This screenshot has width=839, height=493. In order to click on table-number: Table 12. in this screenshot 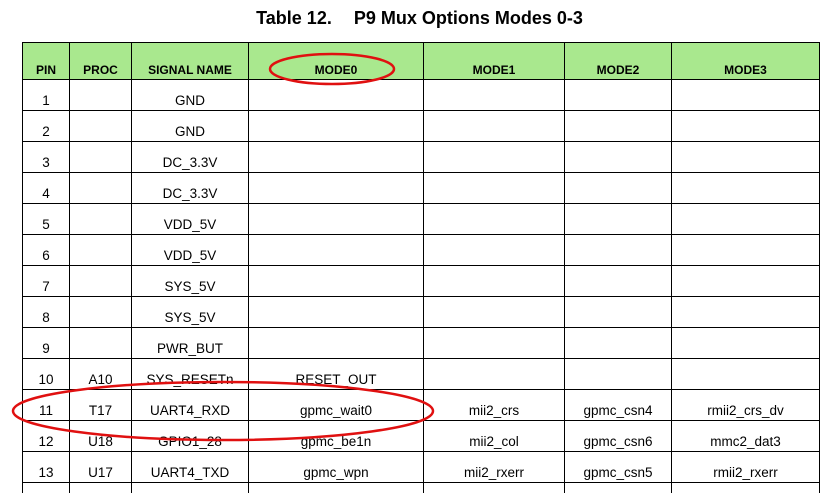, I will do `click(294, 18)`.